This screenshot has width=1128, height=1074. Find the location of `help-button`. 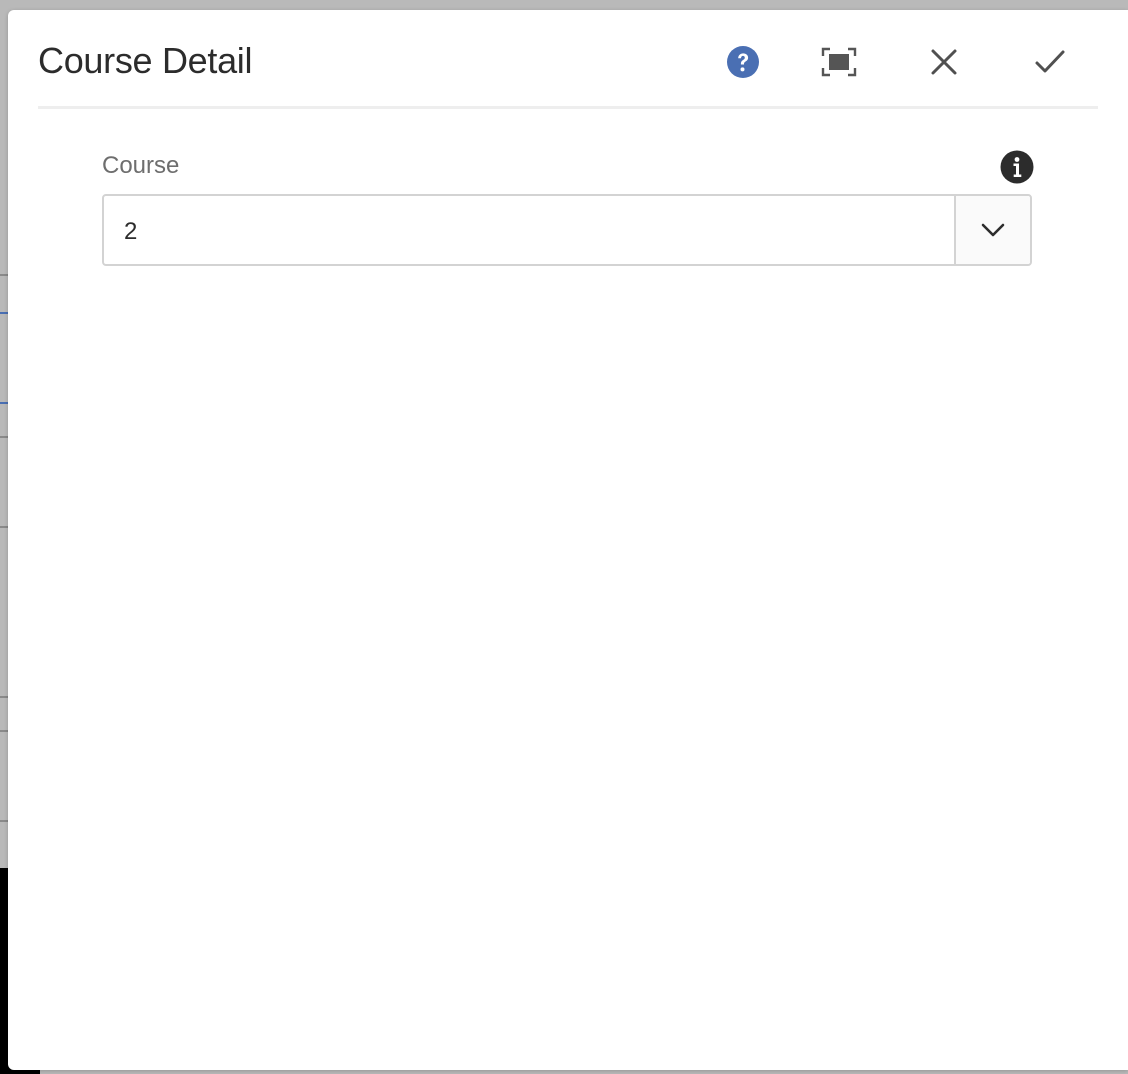

help-button is located at coordinates (743, 62).